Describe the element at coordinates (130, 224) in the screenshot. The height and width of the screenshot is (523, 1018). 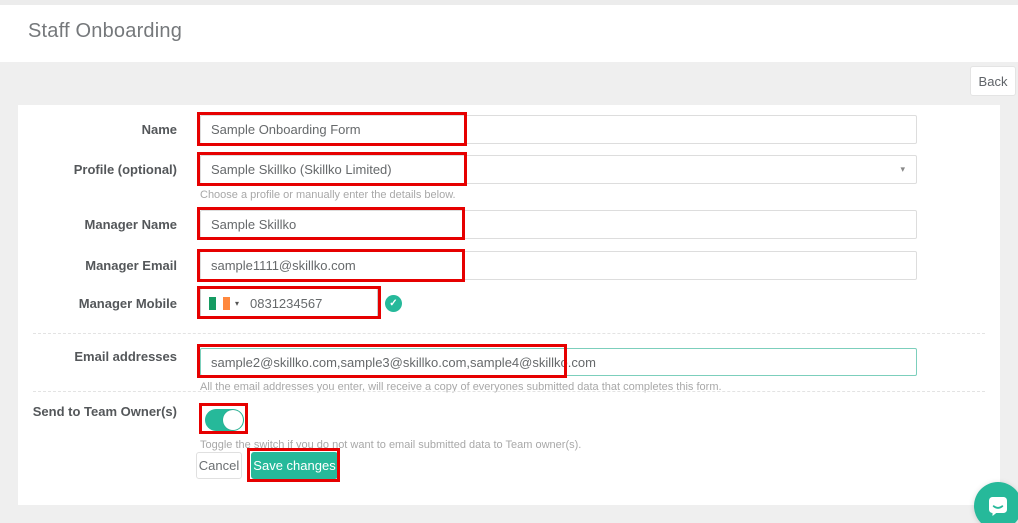
I see `manager-name-label: Manager Name` at that location.